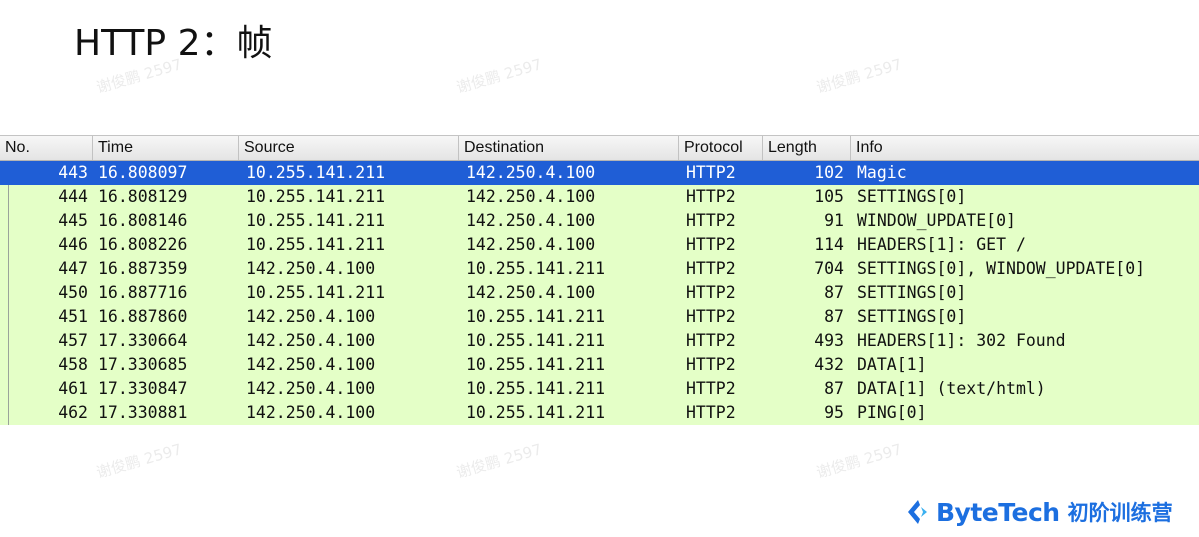  I want to click on cell-time: 16.808129, so click(143, 196).